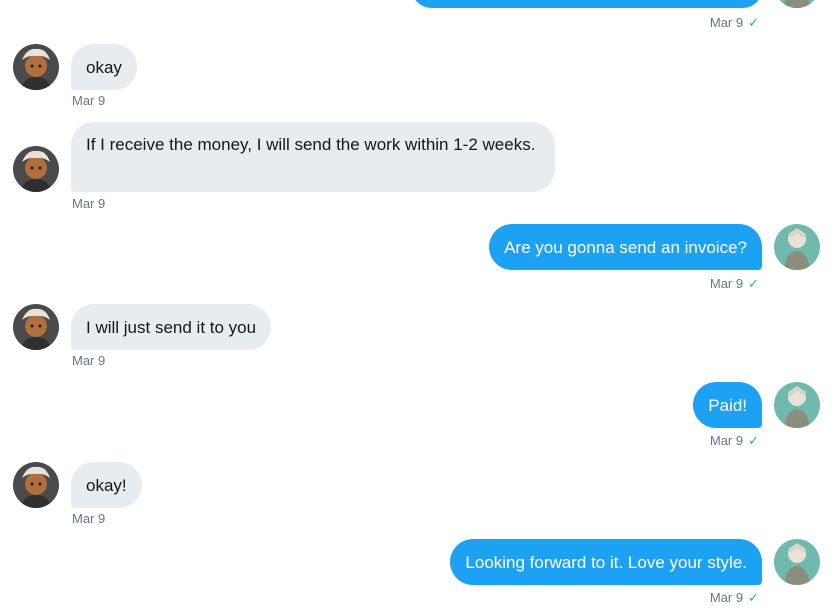 The width and height of the screenshot is (833, 616). I want to click on outgoing-message-bubble: Looking forward to it. Love your style., so click(606, 562).